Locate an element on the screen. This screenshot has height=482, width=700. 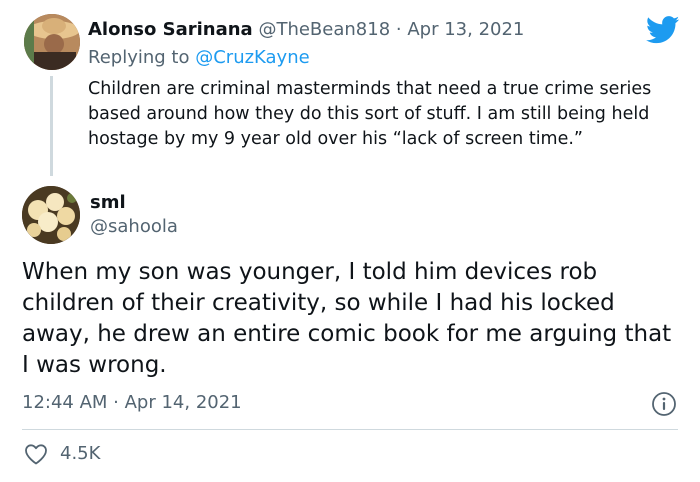
divider is located at coordinates (350, 429).